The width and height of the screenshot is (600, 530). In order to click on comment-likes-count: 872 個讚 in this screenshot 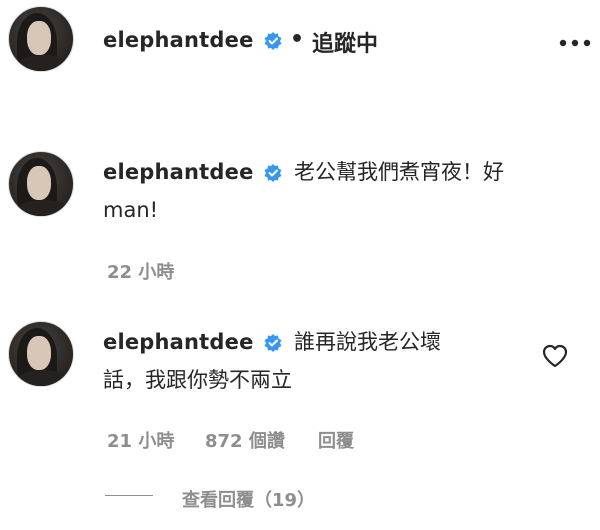, I will do `click(245, 440)`.